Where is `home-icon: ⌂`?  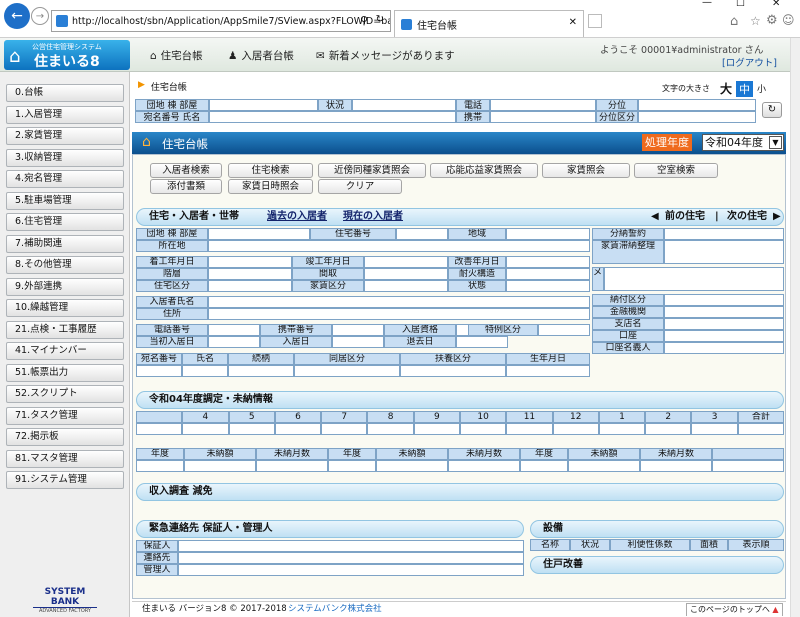 home-icon: ⌂ is located at coordinates (734, 21).